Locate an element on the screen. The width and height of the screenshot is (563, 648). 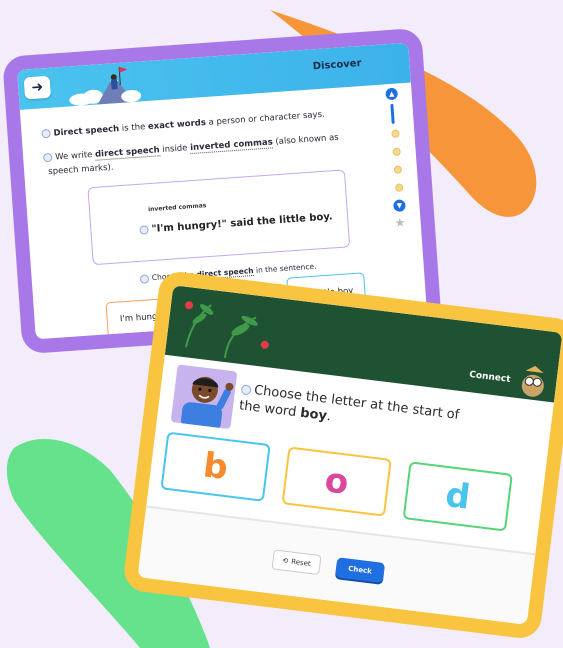
check-button: Check is located at coordinates (360, 570).